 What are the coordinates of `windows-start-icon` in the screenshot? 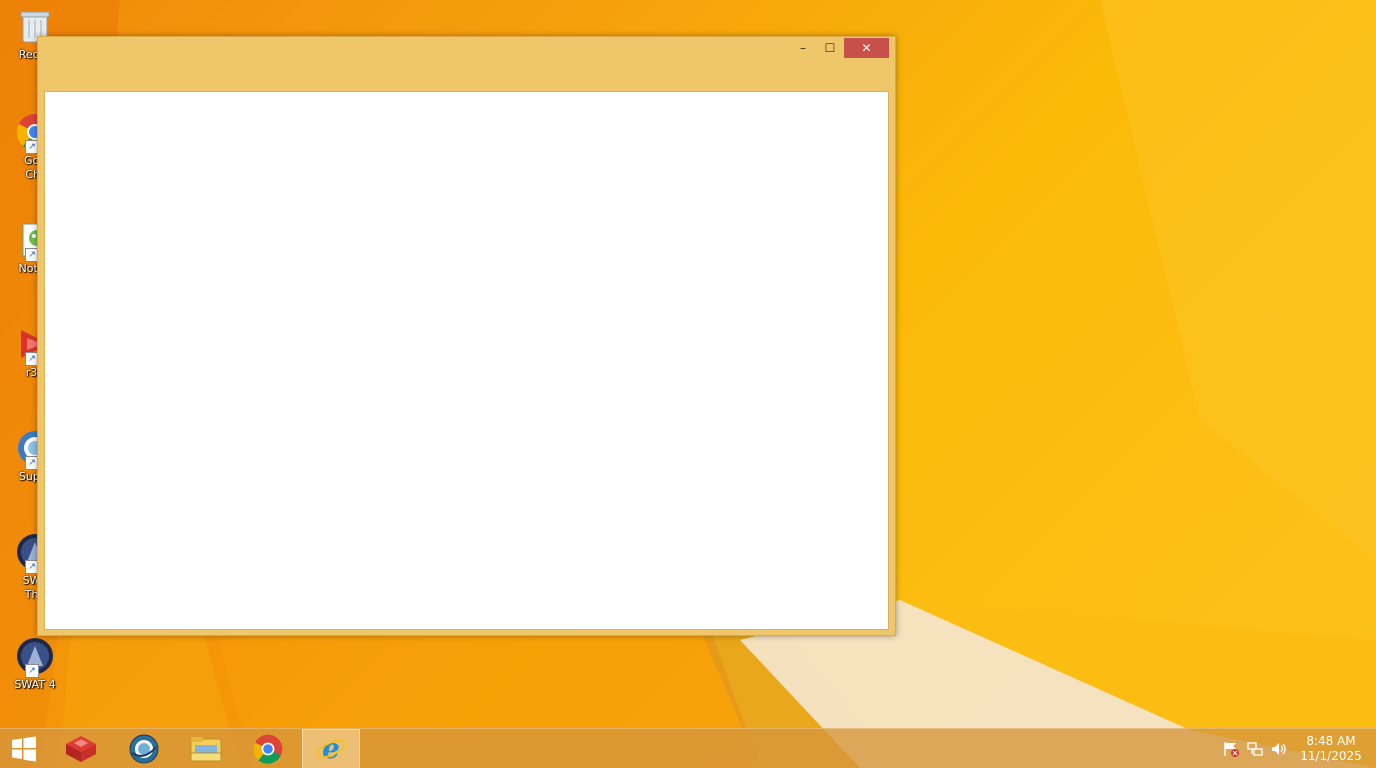 It's located at (24, 749).